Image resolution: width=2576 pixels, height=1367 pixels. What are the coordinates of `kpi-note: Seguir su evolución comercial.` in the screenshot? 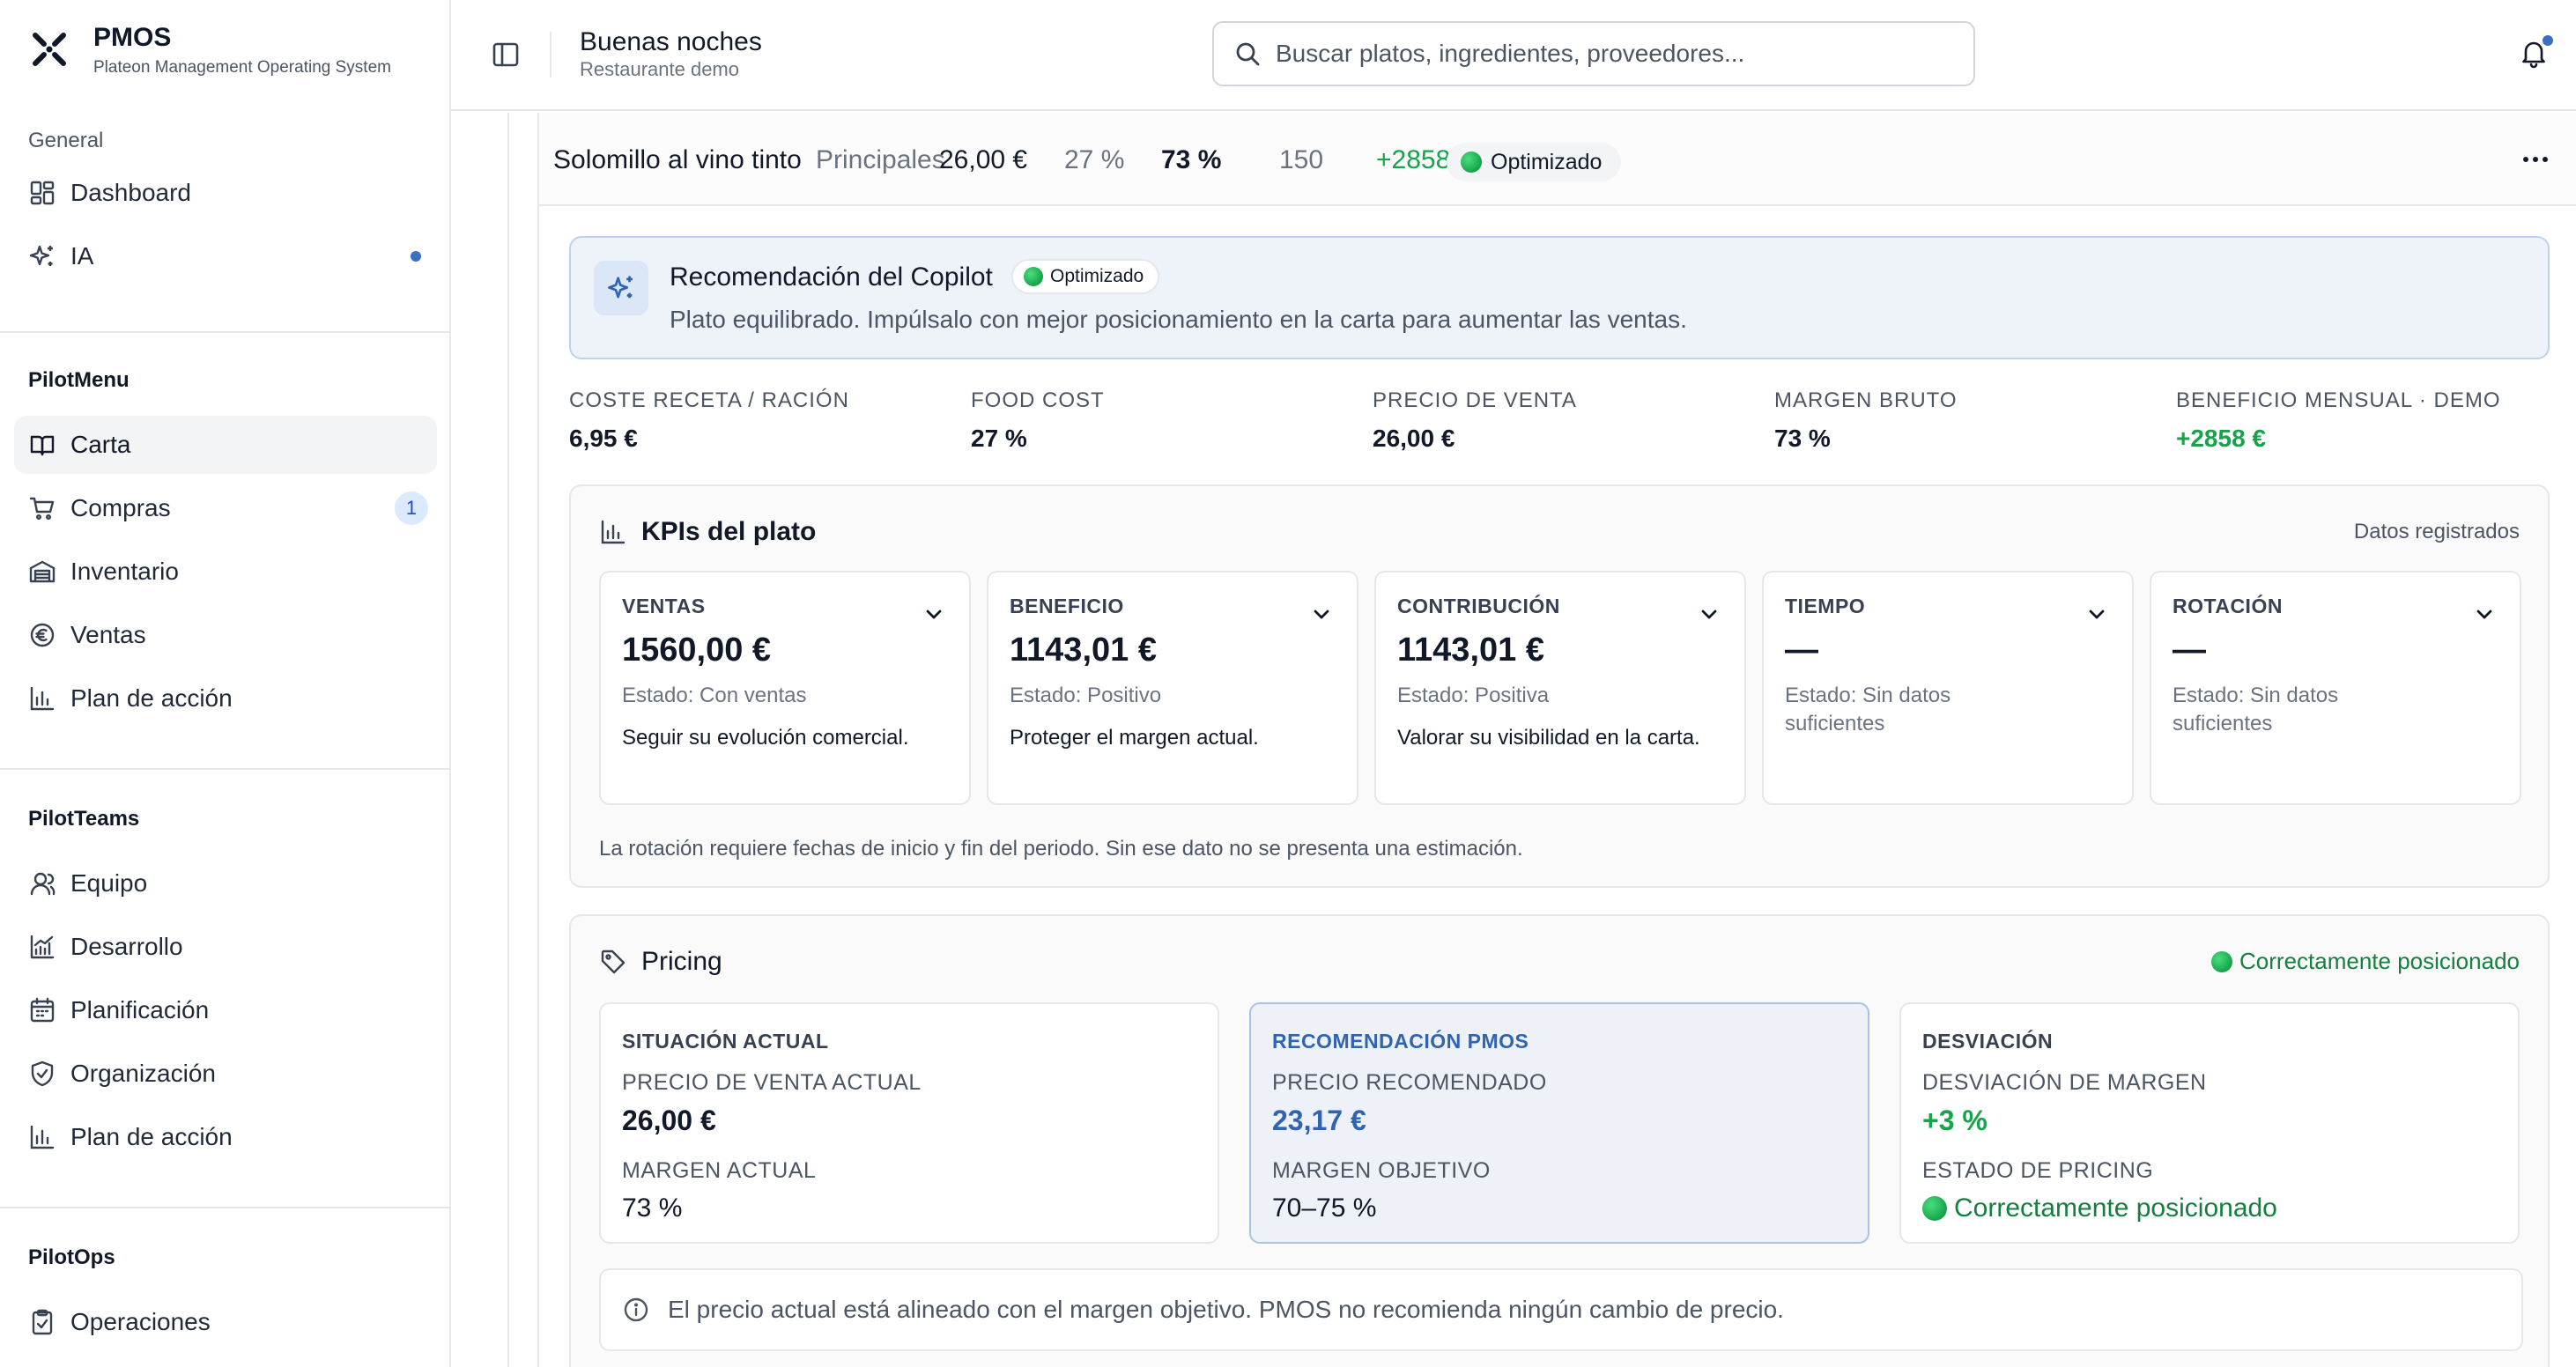 It's located at (766, 738).